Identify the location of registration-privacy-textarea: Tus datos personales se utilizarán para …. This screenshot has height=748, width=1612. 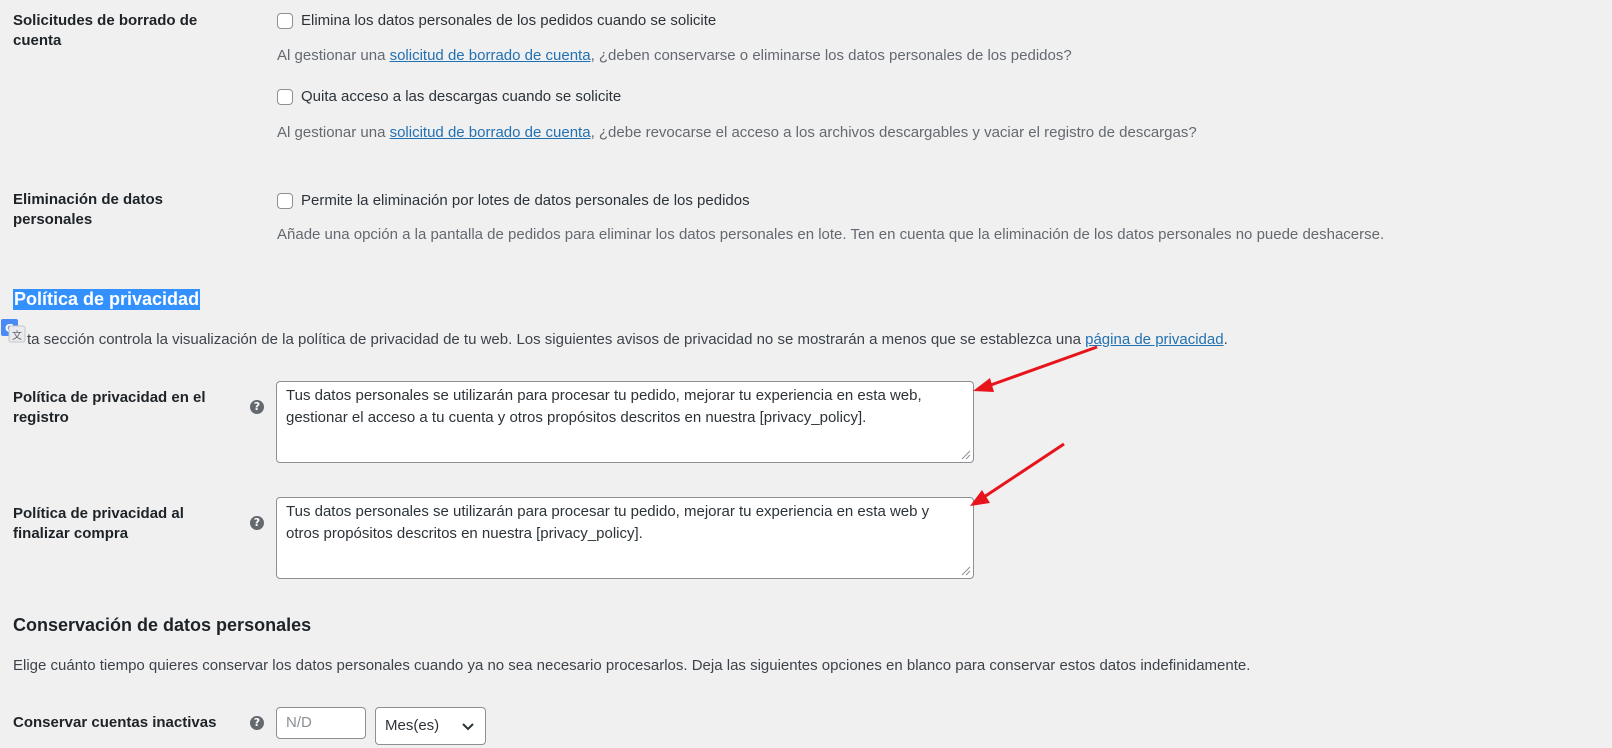
(625, 422).